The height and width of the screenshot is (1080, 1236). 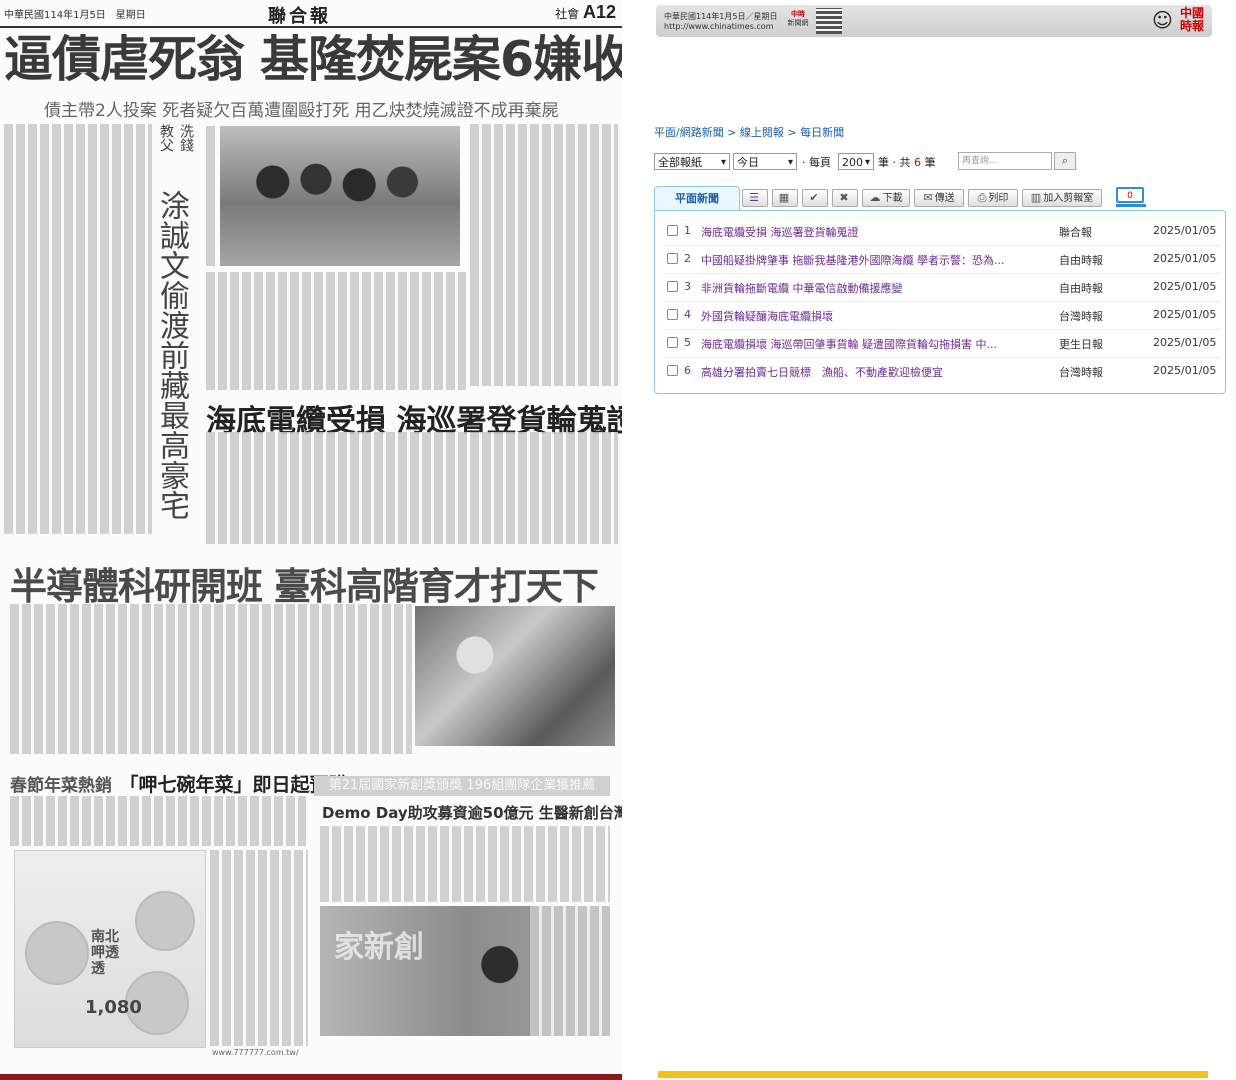 I want to click on clear-selection-button: ✖, so click(x=845, y=198).